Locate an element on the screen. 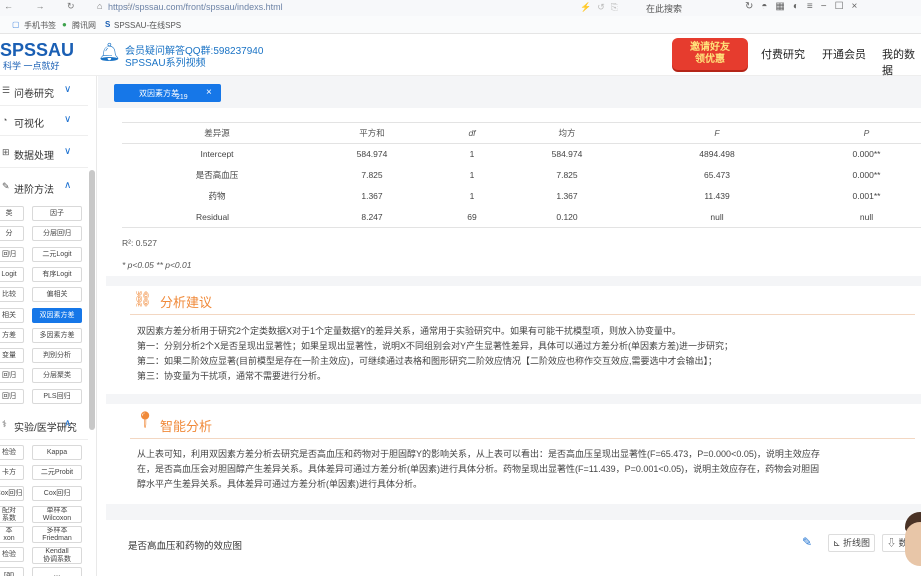 The width and height of the screenshot is (921, 576). video-link: SPSSAU系列视频 is located at coordinates (165, 61).